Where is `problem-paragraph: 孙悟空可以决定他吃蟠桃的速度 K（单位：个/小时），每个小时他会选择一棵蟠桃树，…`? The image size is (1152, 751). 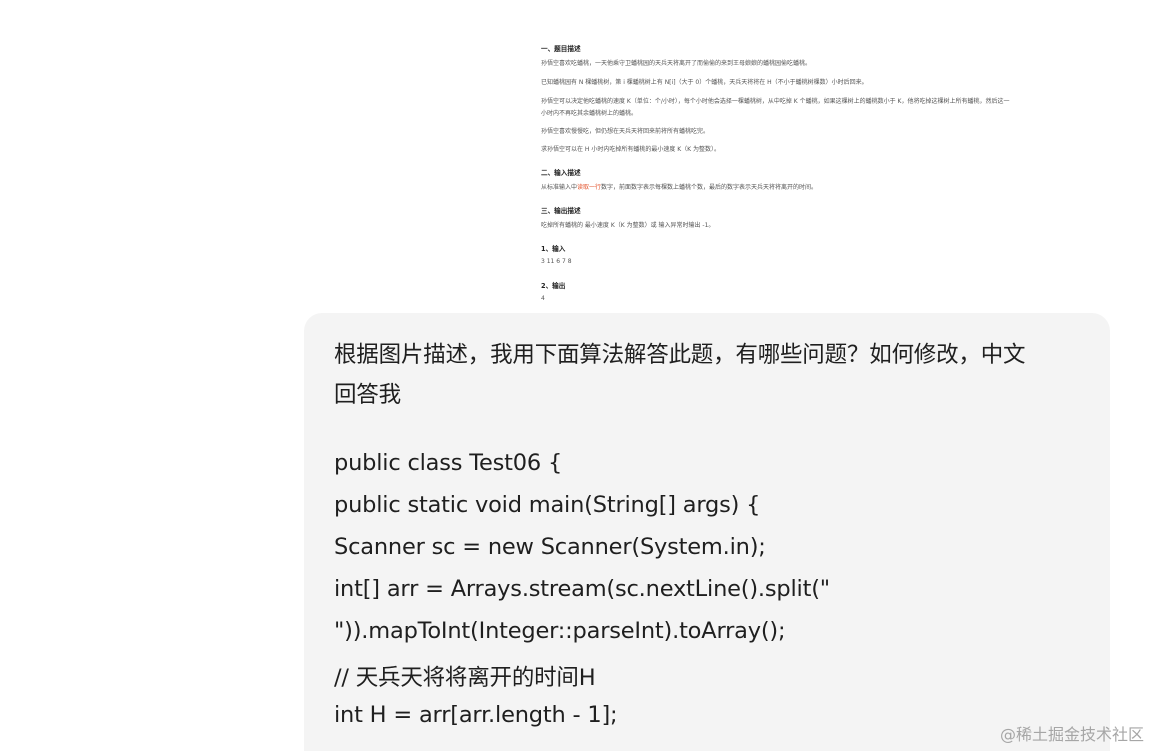
problem-paragraph: 孙悟空可以决定他吃蟠桃的速度 K（单位：个/小时），每个小时他会选择一棵蟠桃树，… is located at coordinates (775, 101).